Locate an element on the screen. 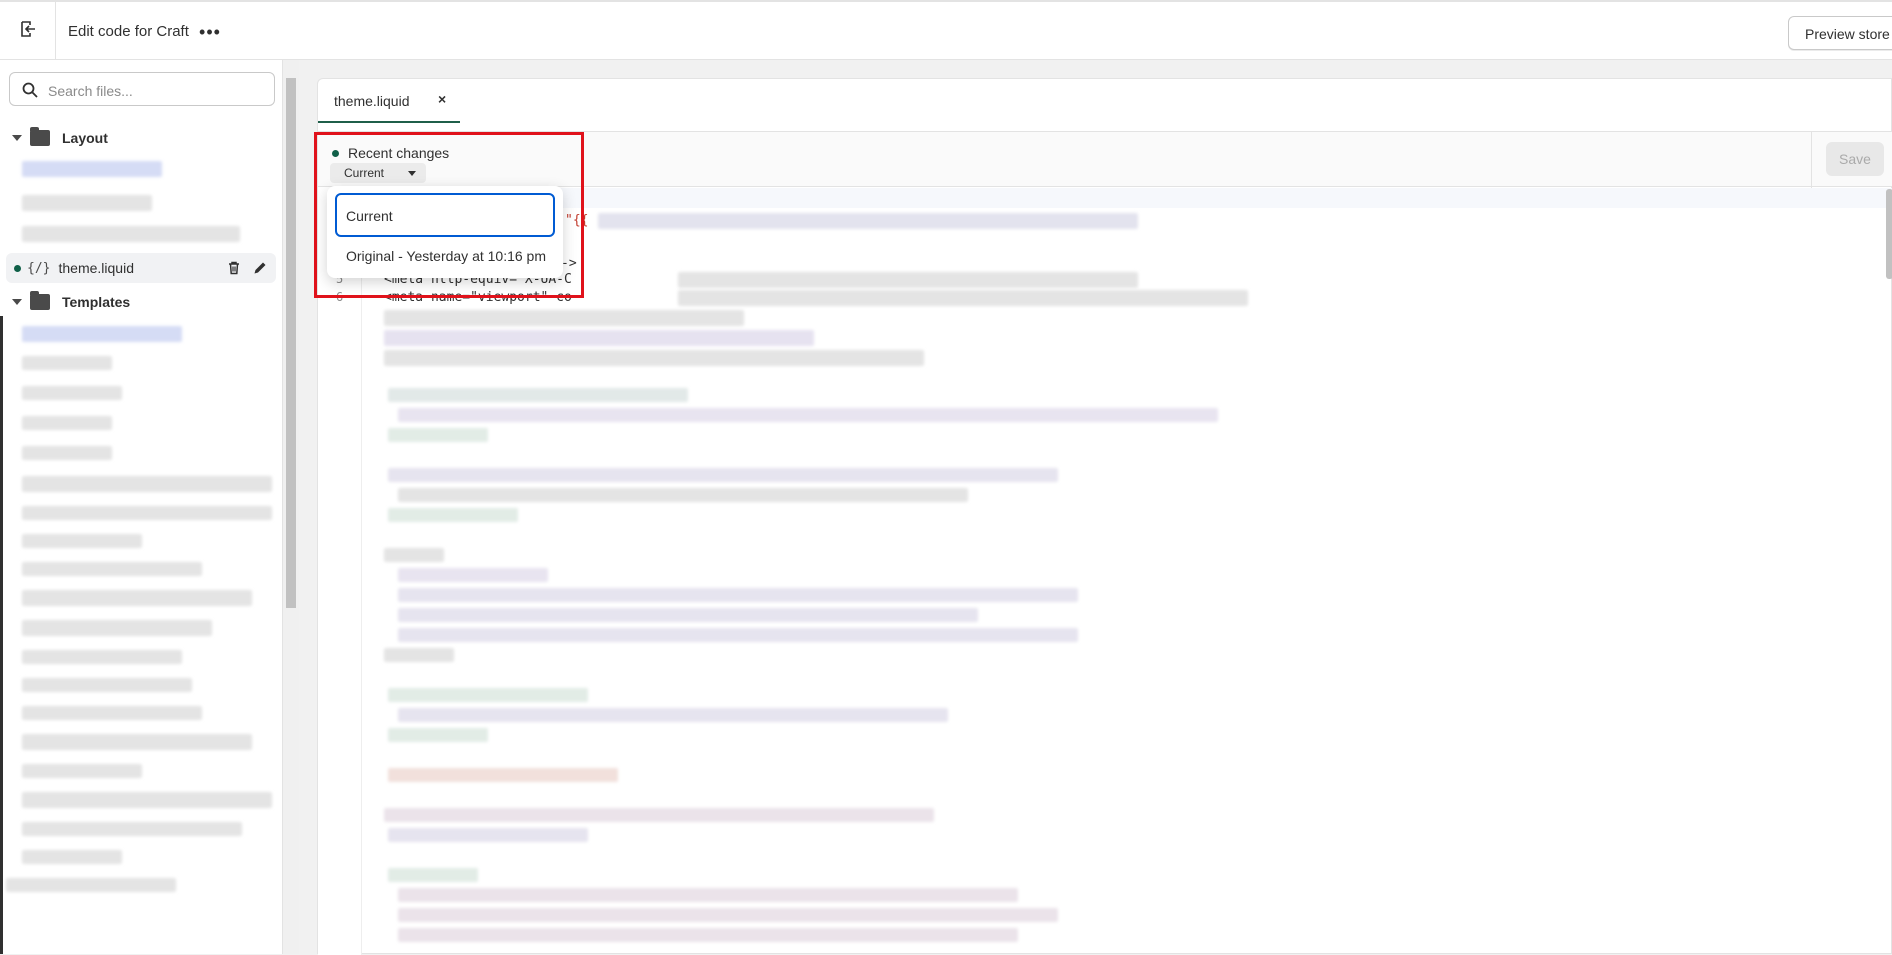 Image resolution: width=1892 pixels, height=955 pixels. file-name: theme.liquid is located at coordinates (96, 268).